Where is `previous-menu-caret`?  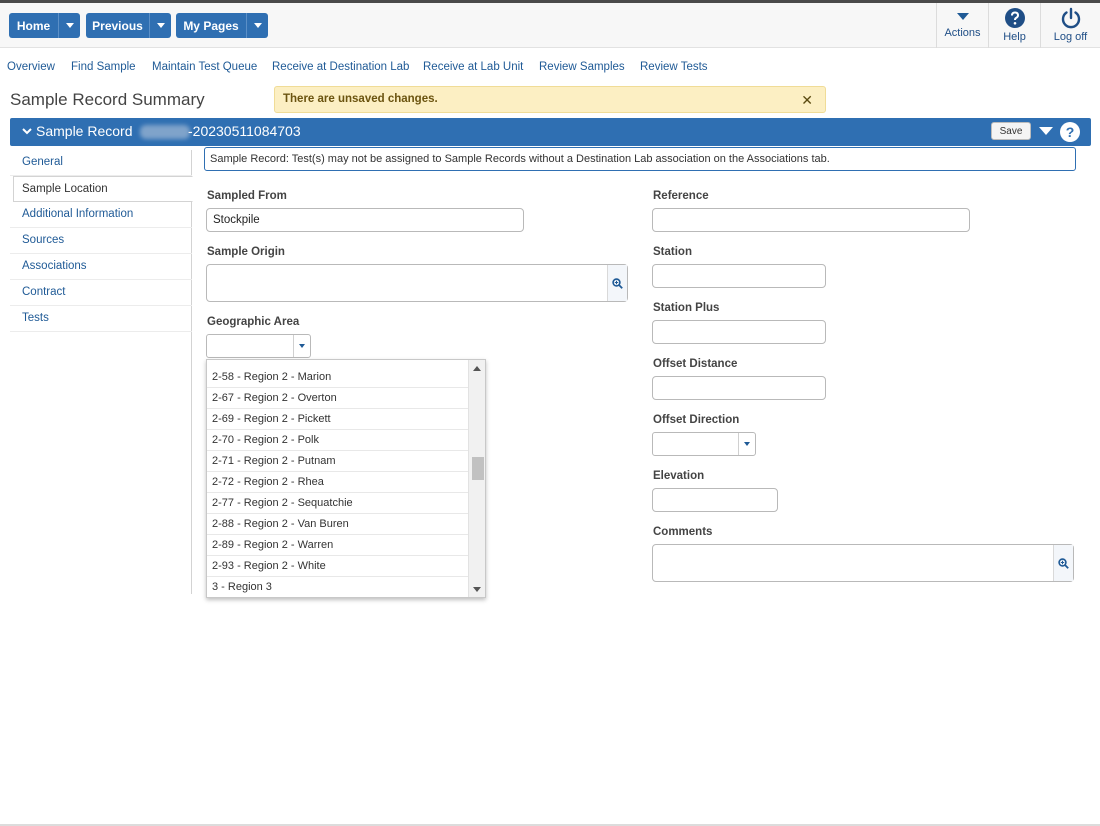
previous-menu-caret is located at coordinates (160, 25).